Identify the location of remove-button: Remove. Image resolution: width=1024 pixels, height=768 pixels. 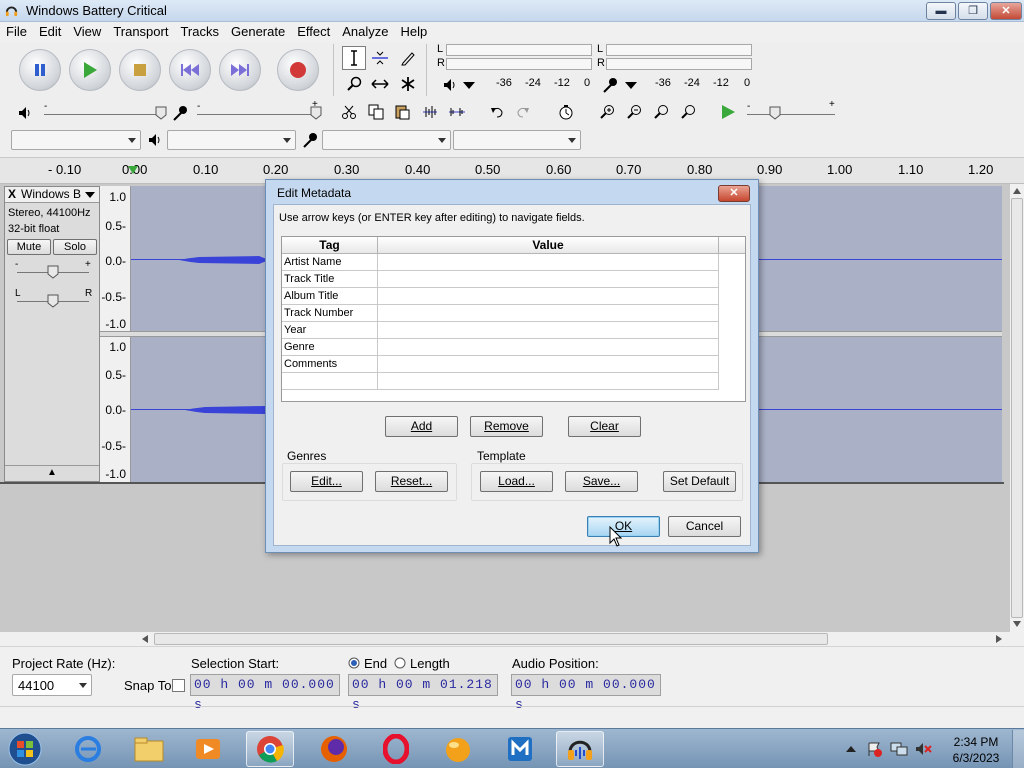
(506, 426).